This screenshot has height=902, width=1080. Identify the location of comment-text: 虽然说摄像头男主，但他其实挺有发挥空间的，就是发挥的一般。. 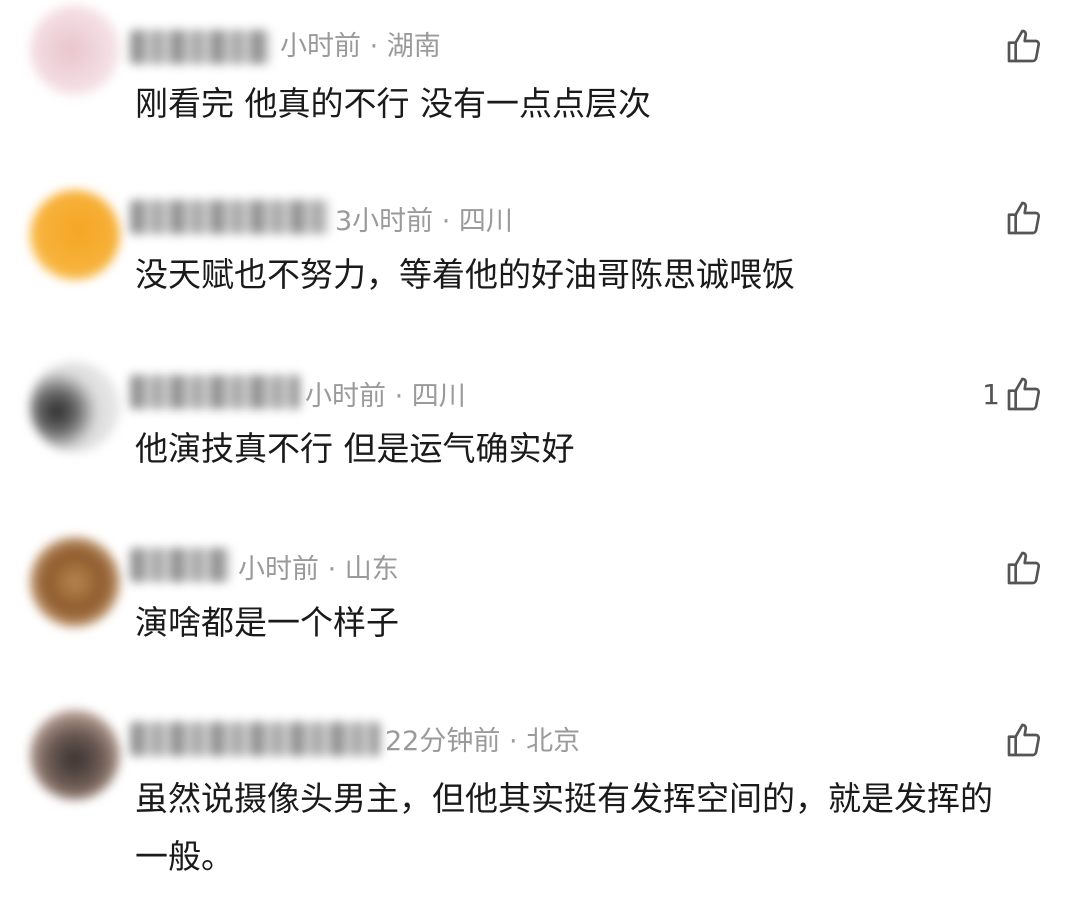
(564, 827).